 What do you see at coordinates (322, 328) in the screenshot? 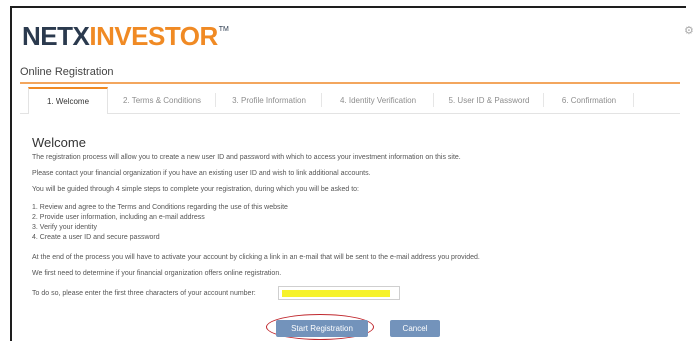
I see `start-registration-button: Start Registration` at bounding box center [322, 328].